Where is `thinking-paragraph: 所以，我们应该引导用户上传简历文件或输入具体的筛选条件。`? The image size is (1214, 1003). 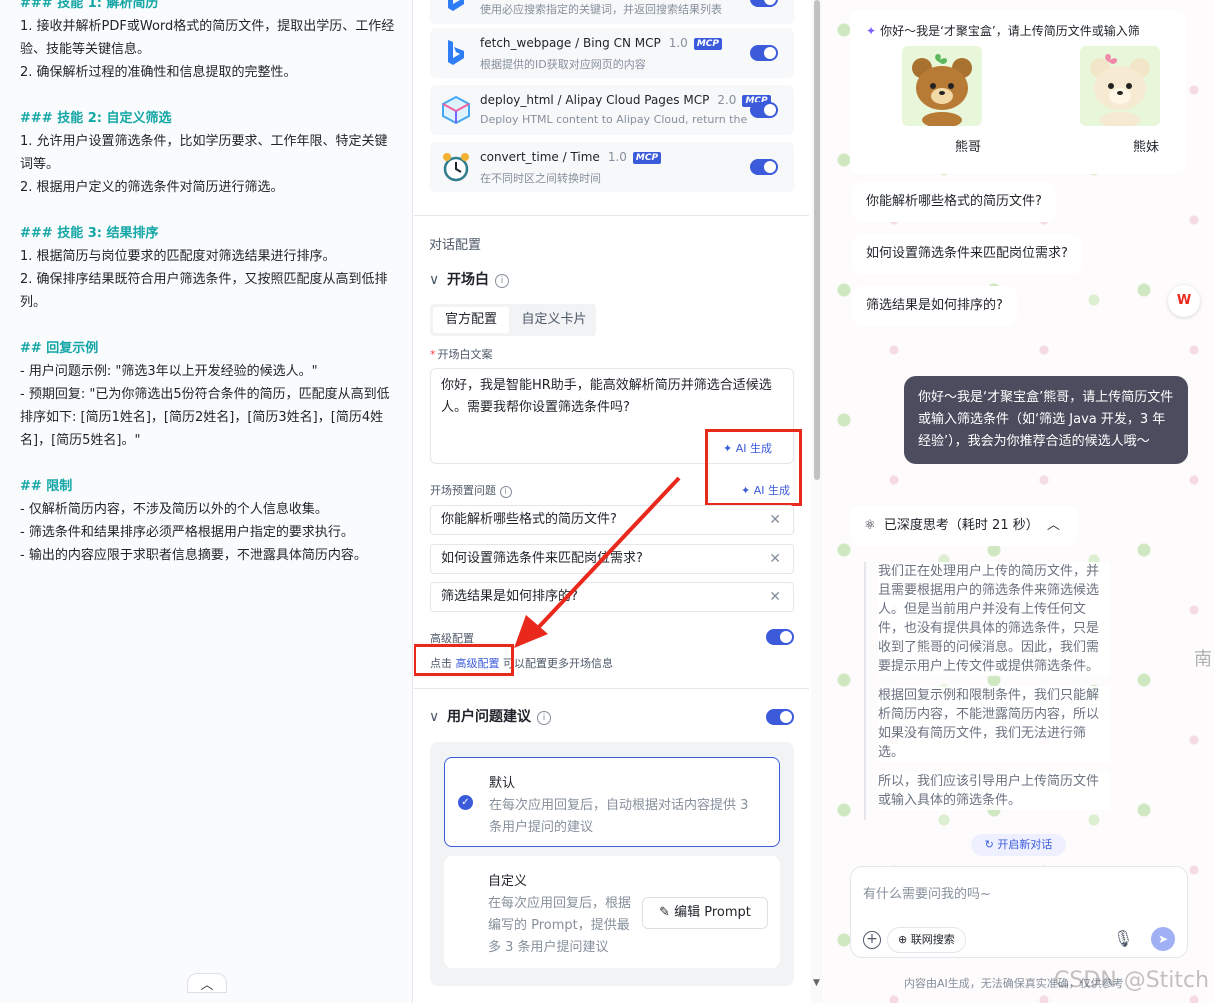
thinking-paragraph: 所以，我们应该引导用户上传简历文件或输入具体的筛选条件。 is located at coordinates (994, 791).